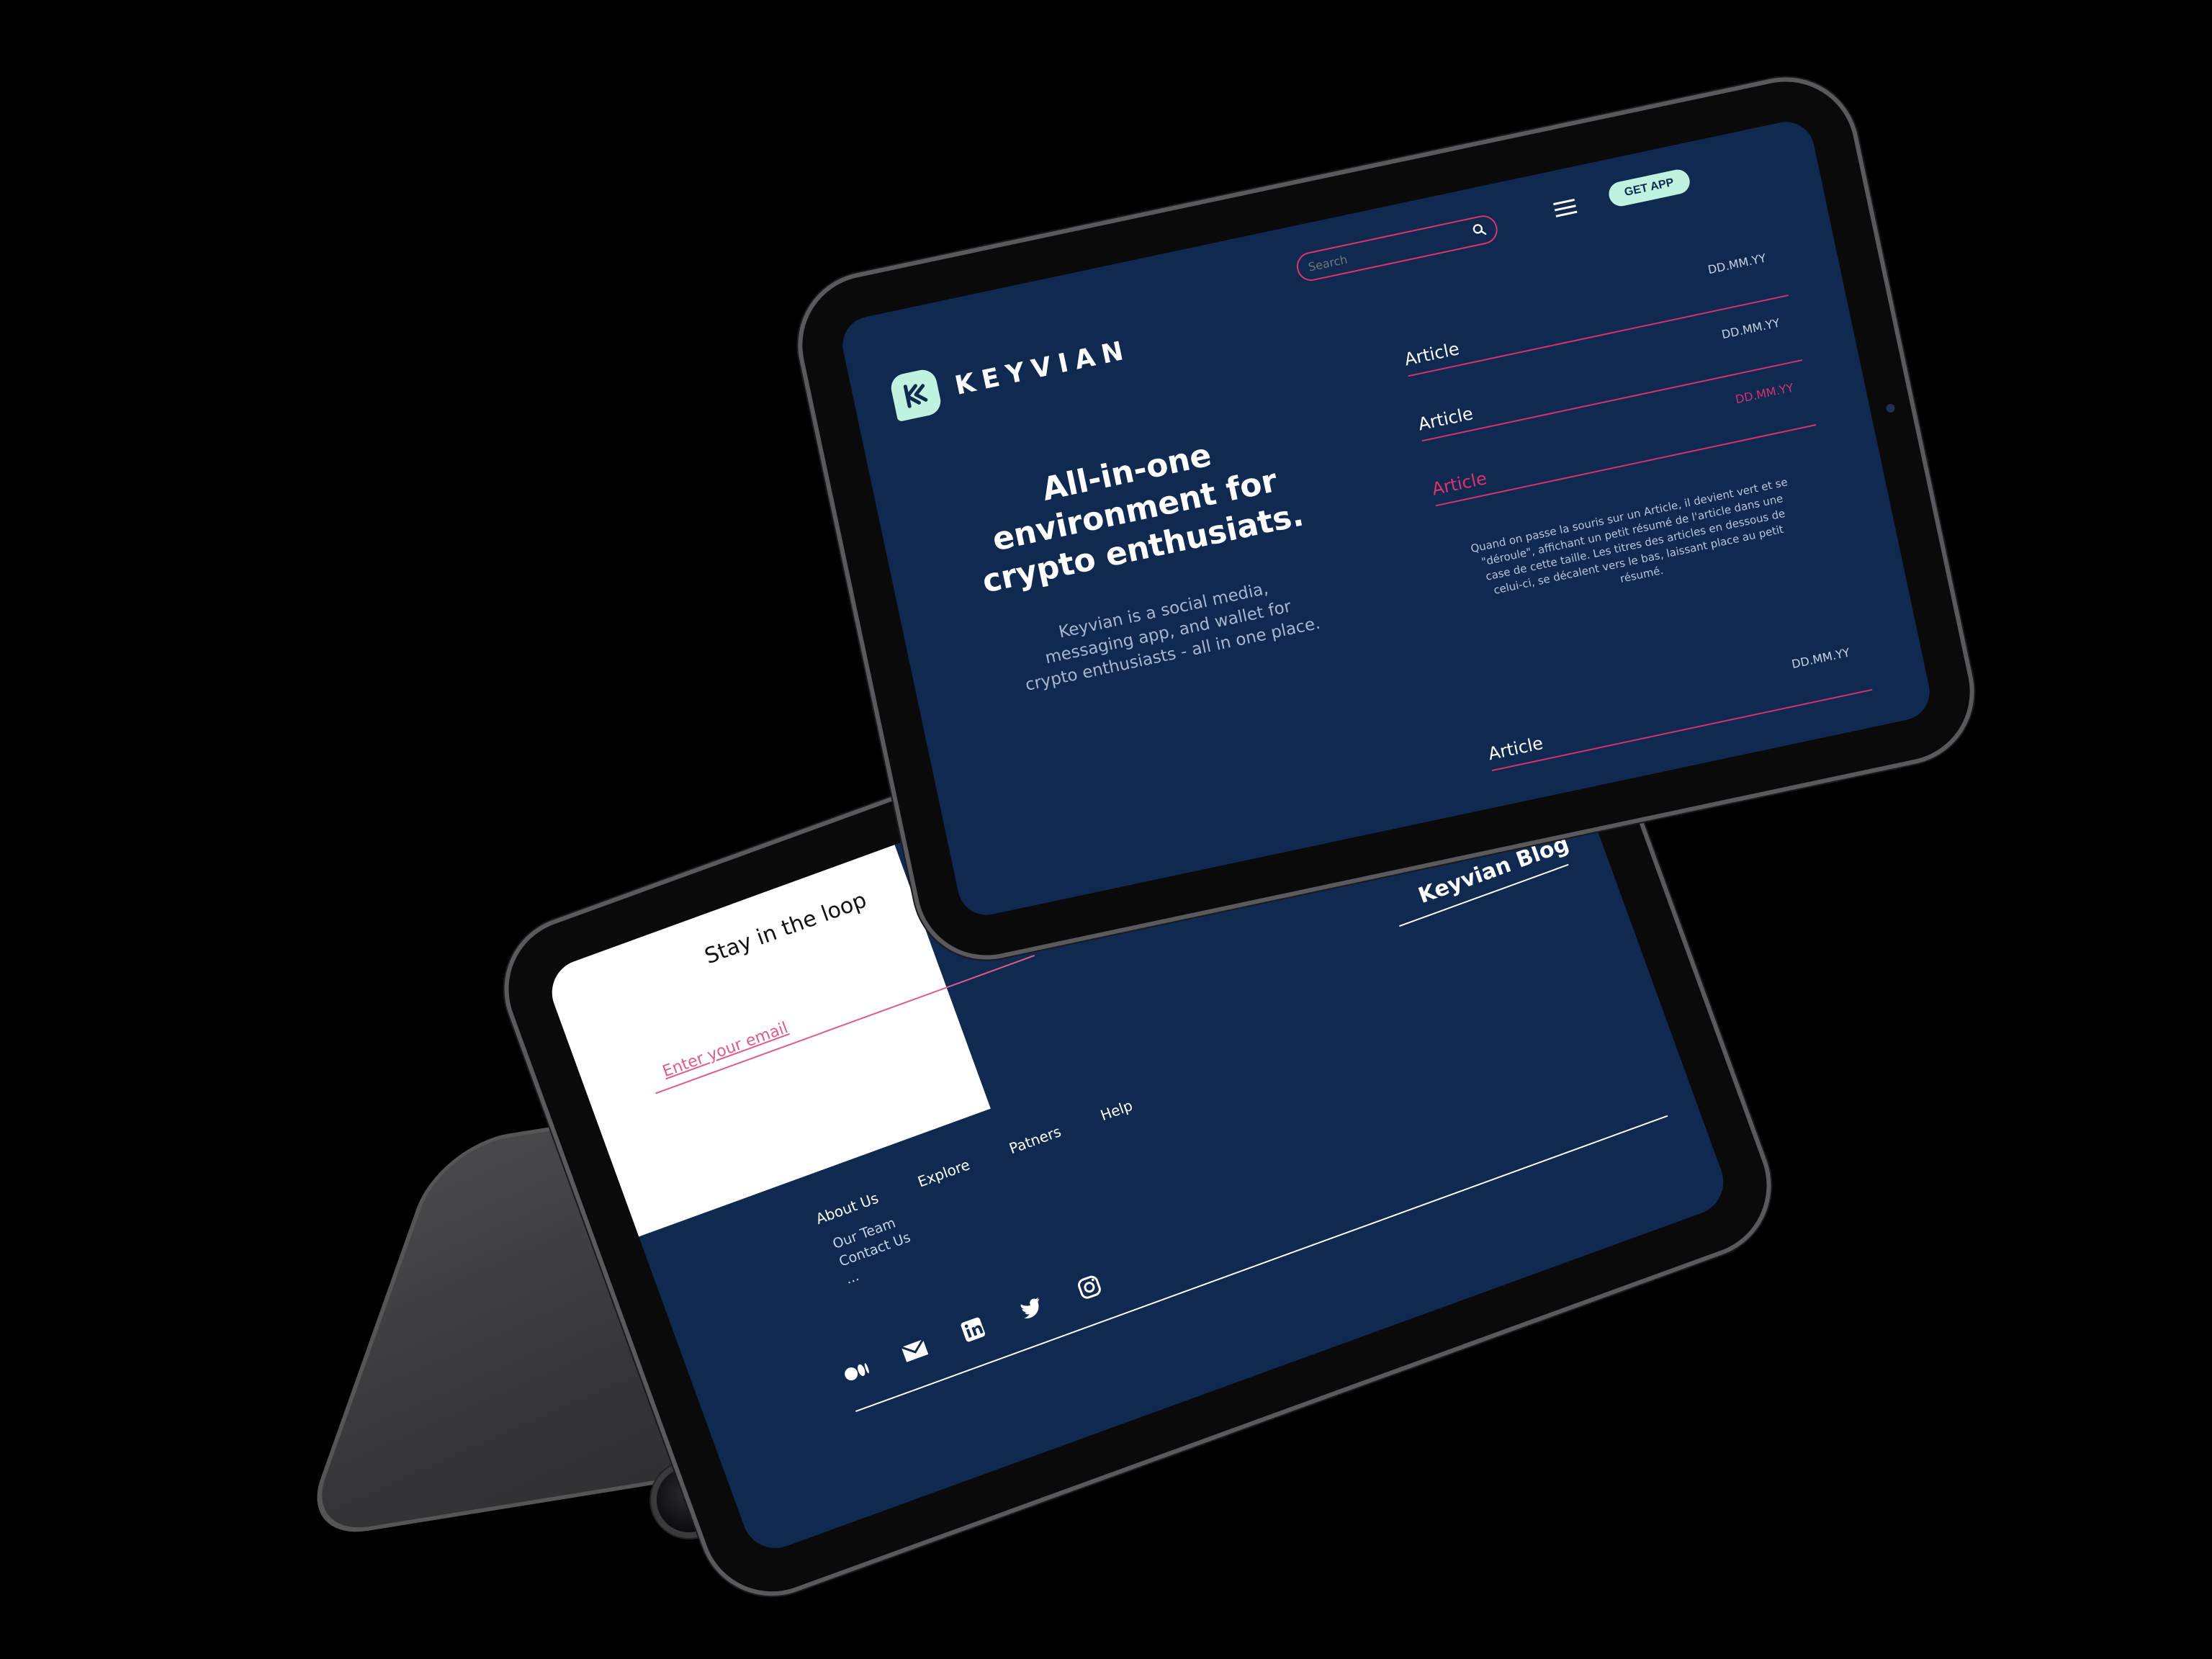  Describe the element at coordinates (786, 929) in the screenshot. I see `newsletter-title: Stay in the loop` at that location.